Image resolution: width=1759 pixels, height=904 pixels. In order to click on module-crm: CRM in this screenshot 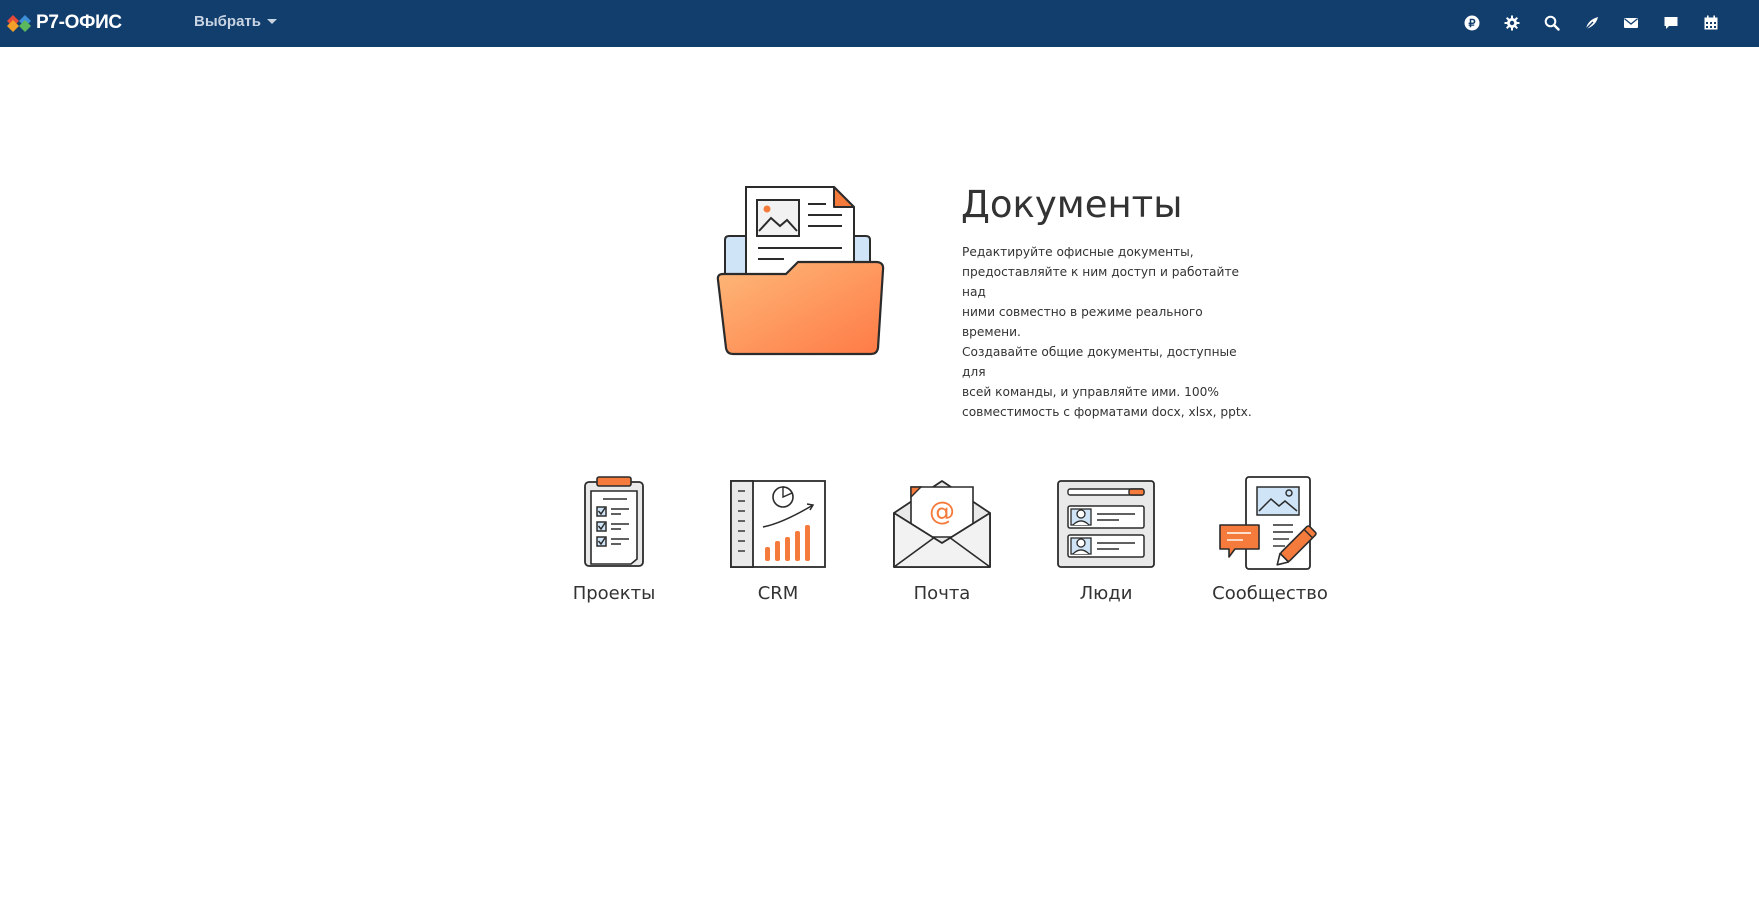, I will do `click(778, 545)`.